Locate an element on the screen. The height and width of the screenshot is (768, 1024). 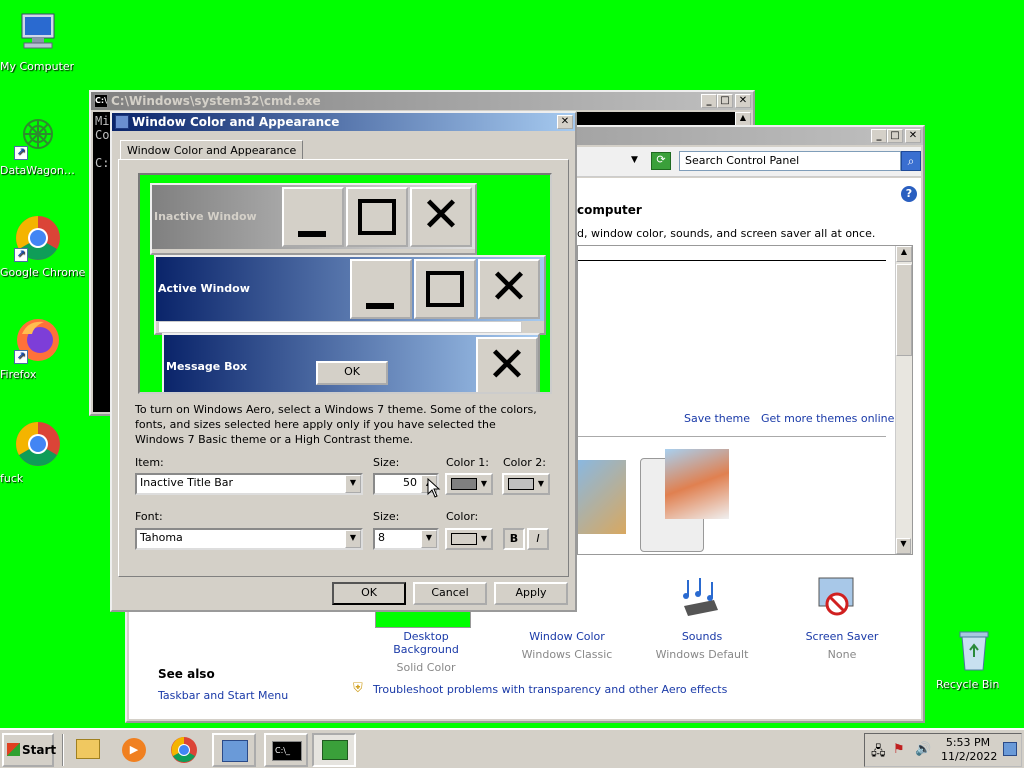
cmd-title: C:\Windows\system32\cmd.exe is located at coordinates (216, 101).